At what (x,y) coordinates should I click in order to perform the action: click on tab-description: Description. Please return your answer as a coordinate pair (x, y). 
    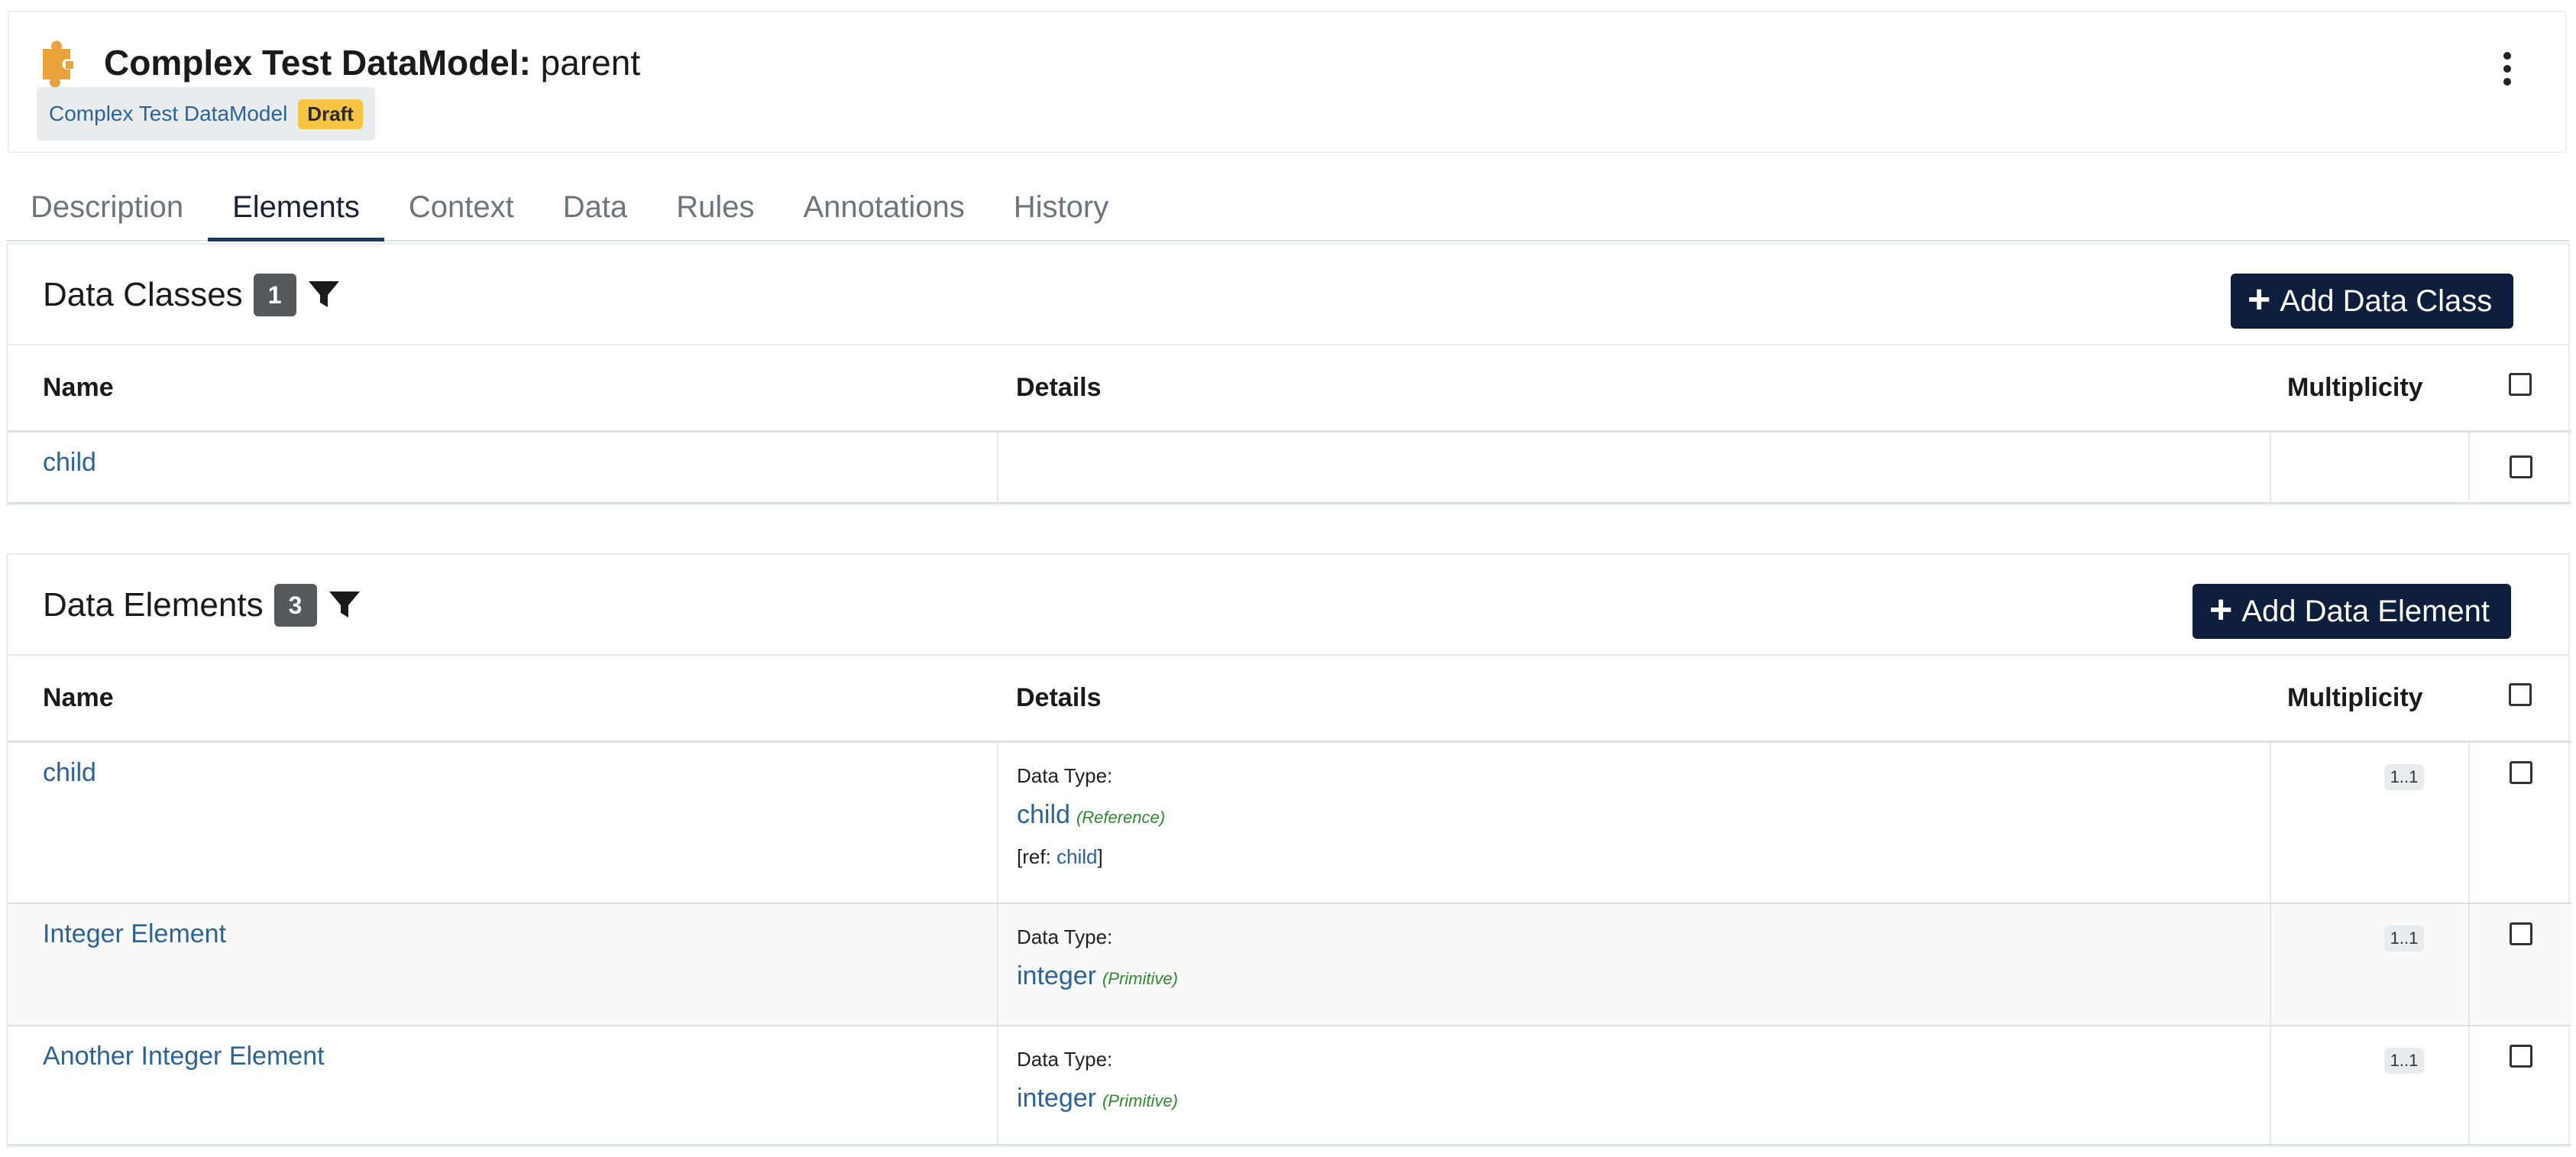
    Looking at the image, I should click on (107, 215).